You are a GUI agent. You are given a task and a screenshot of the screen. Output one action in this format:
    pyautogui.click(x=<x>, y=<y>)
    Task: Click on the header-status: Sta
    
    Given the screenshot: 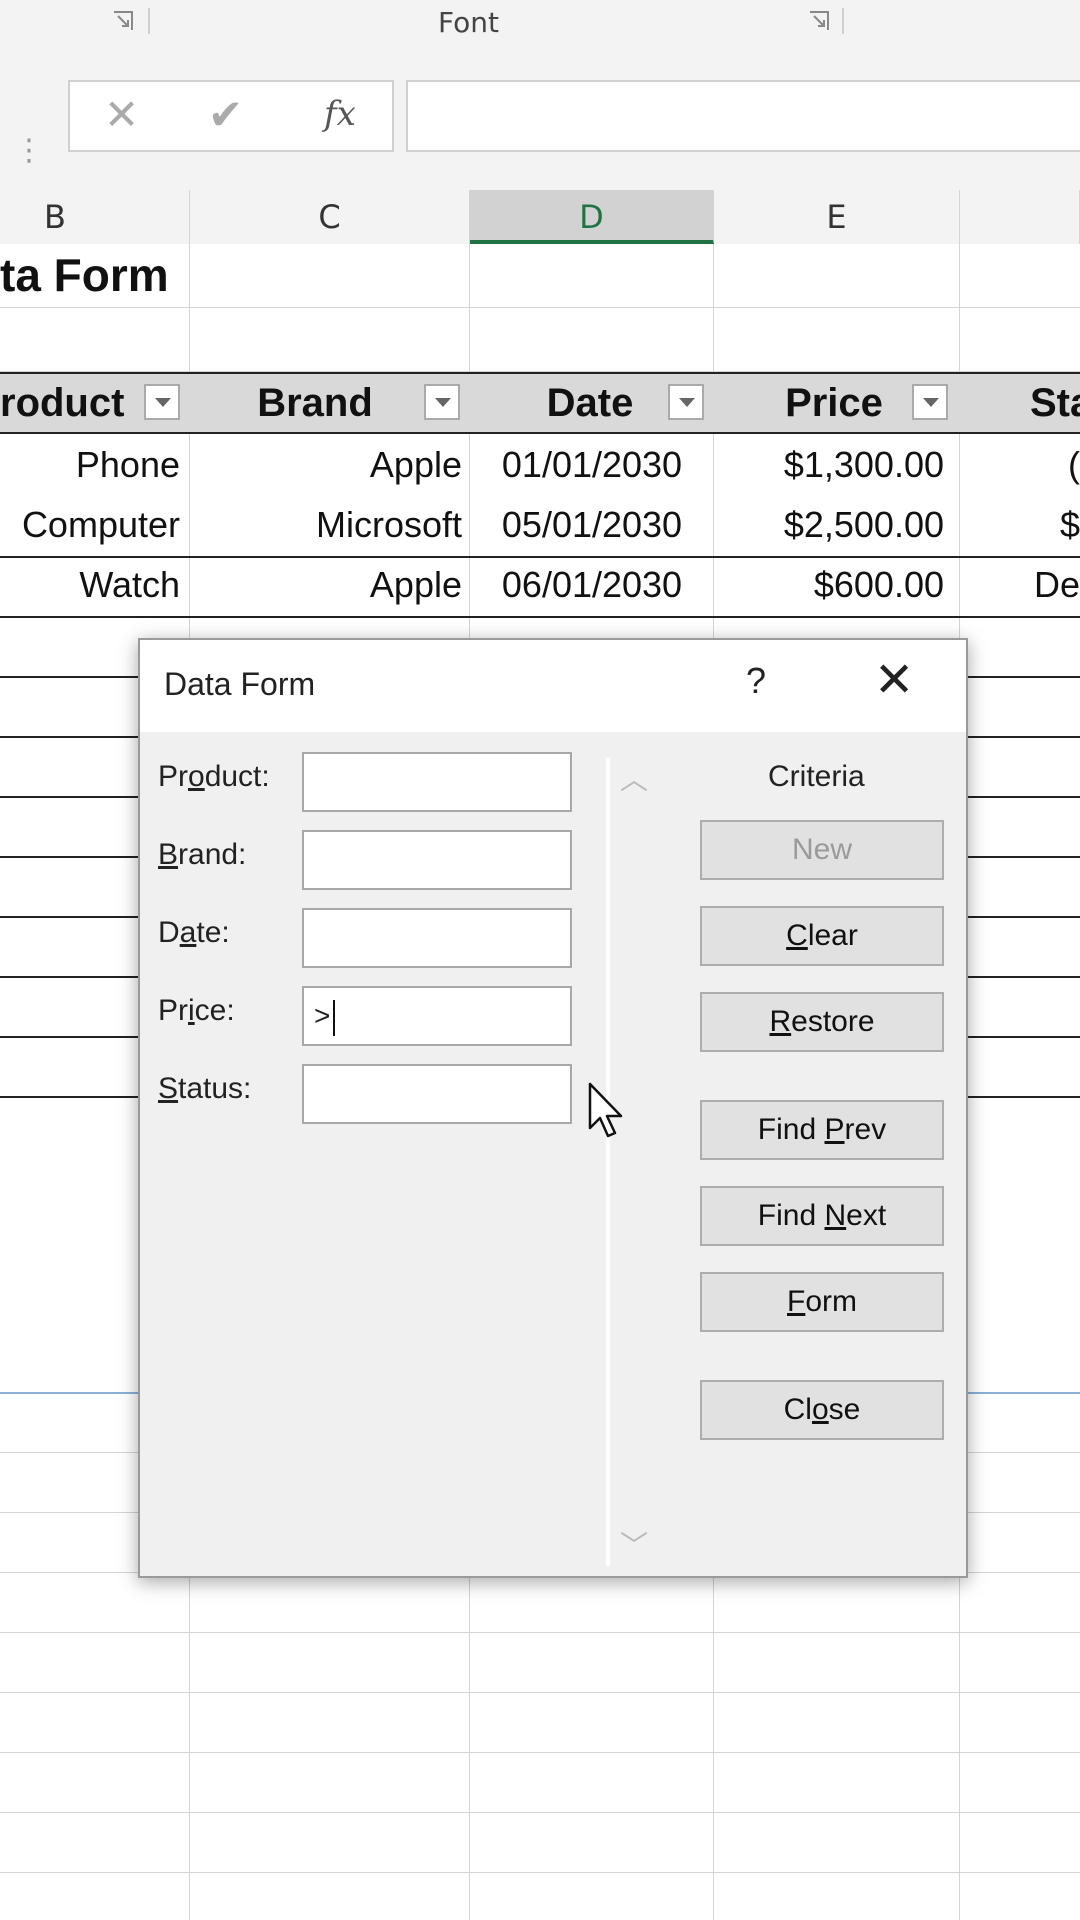 What is the action you would take?
    pyautogui.click(x=1055, y=403)
    